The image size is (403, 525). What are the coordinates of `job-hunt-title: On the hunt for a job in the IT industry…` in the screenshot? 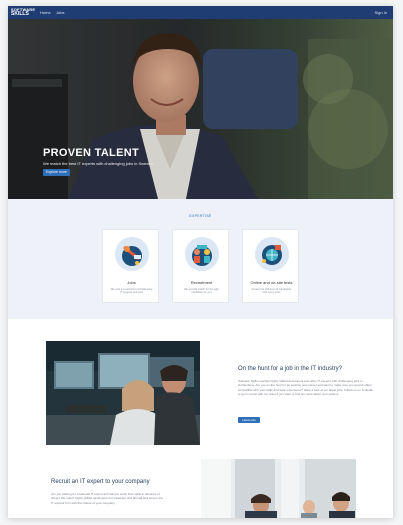 It's located at (290, 369).